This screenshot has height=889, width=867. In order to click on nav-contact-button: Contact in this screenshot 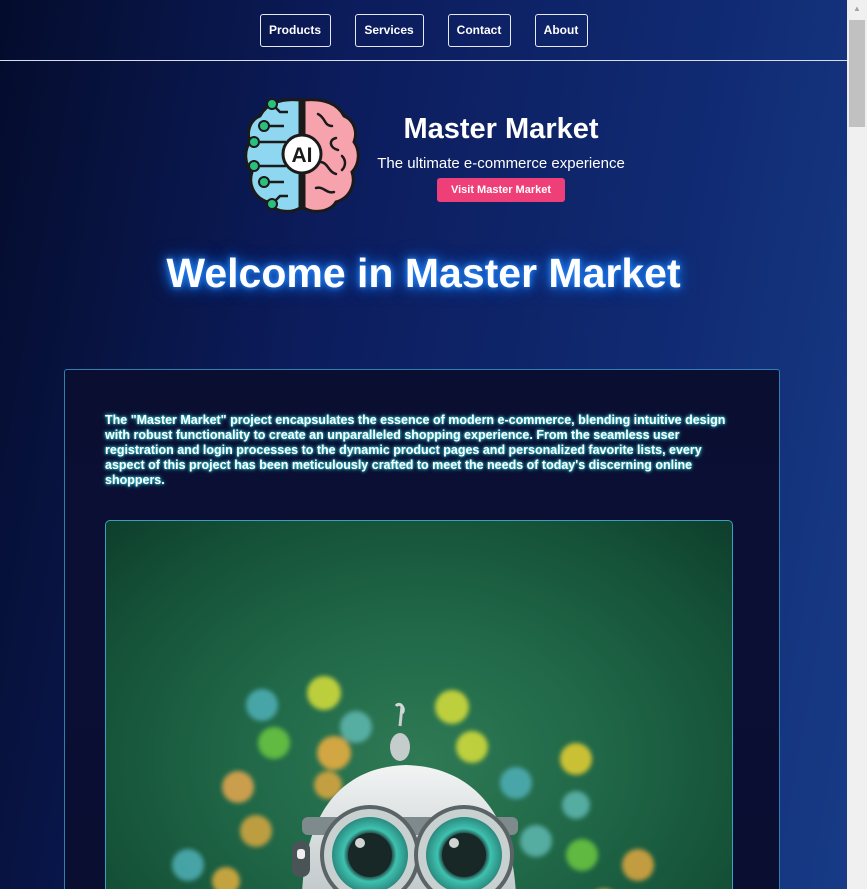, I will do `click(479, 30)`.